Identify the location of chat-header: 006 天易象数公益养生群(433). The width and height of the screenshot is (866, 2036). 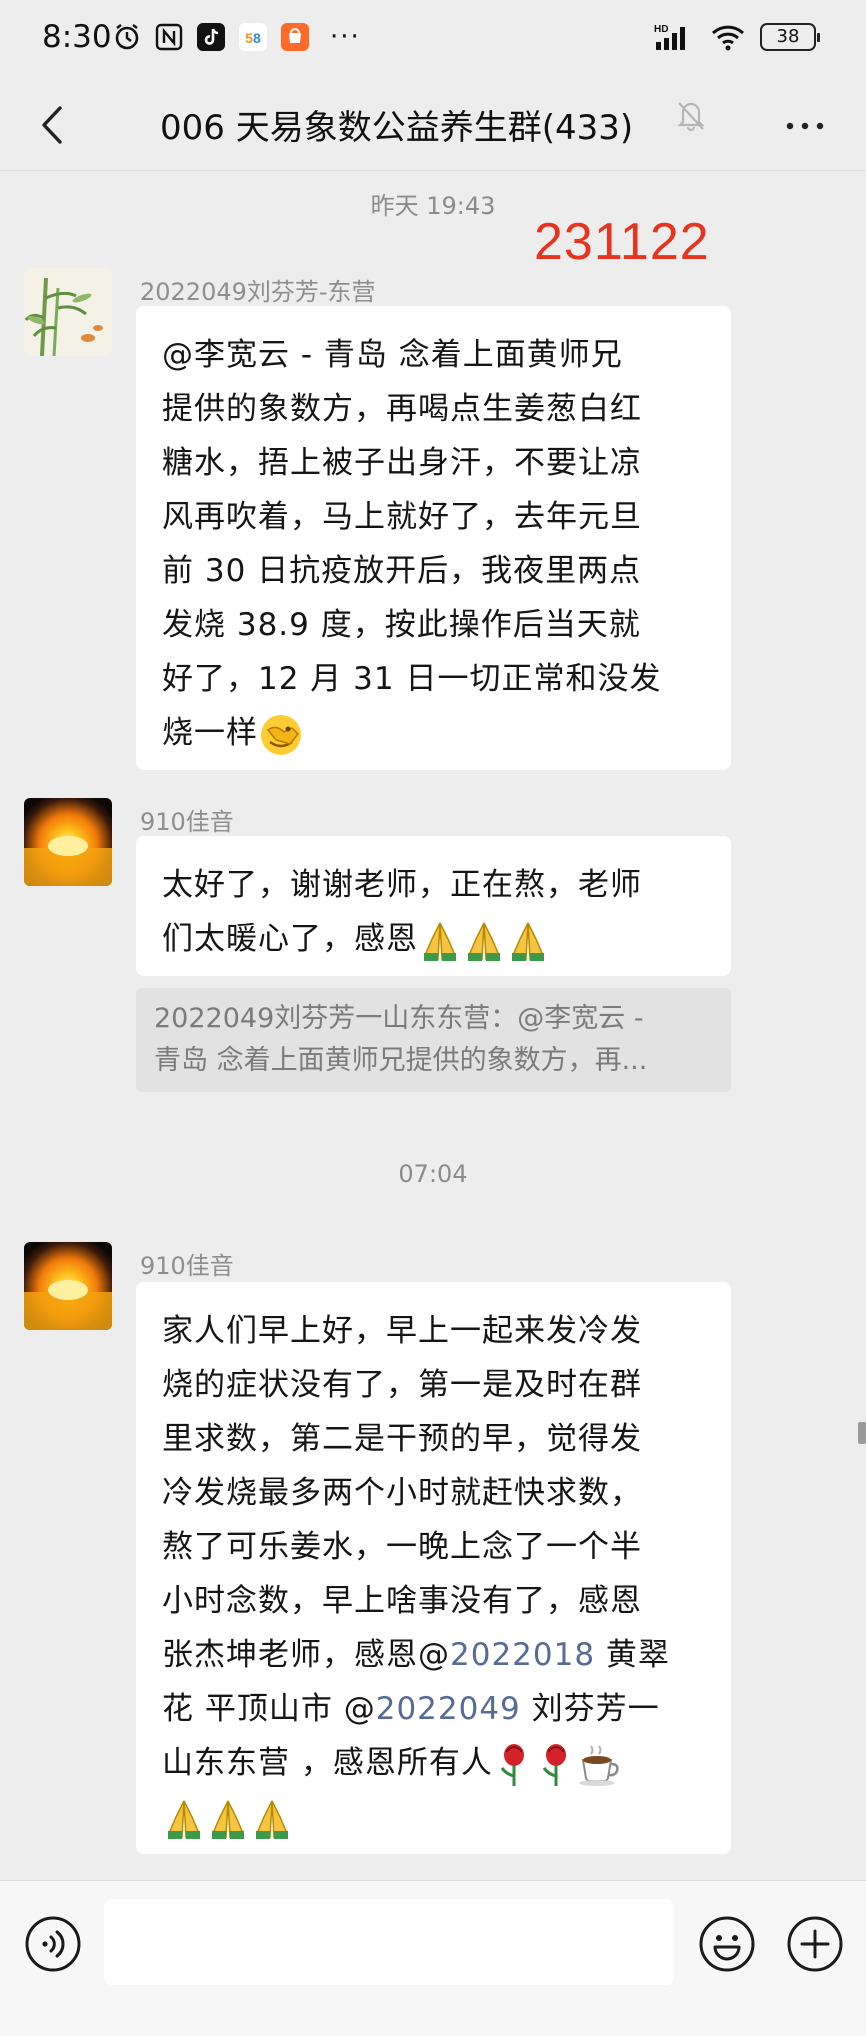
(433, 126).